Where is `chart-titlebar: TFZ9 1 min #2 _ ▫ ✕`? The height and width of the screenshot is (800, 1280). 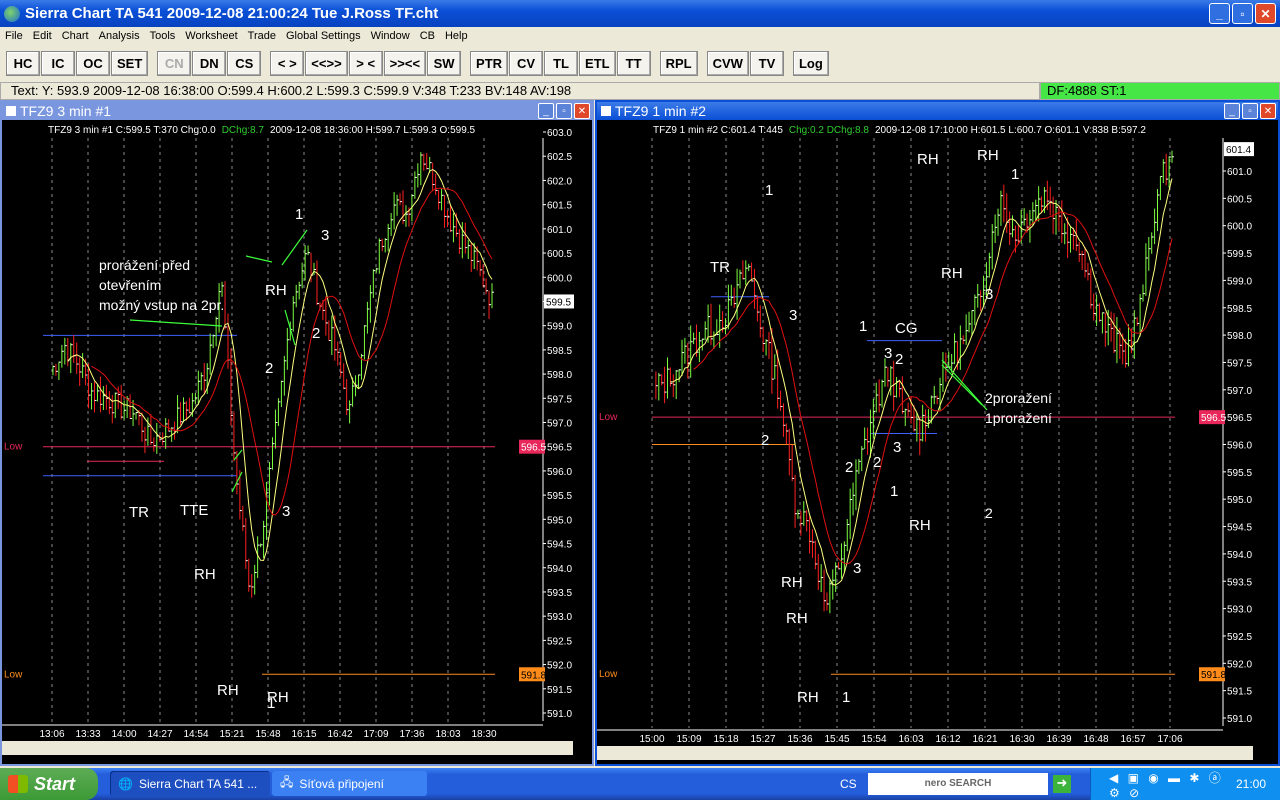
chart-titlebar: TFZ9 1 min #2 _ ▫ ✕ is located at coordinates (937, 111).